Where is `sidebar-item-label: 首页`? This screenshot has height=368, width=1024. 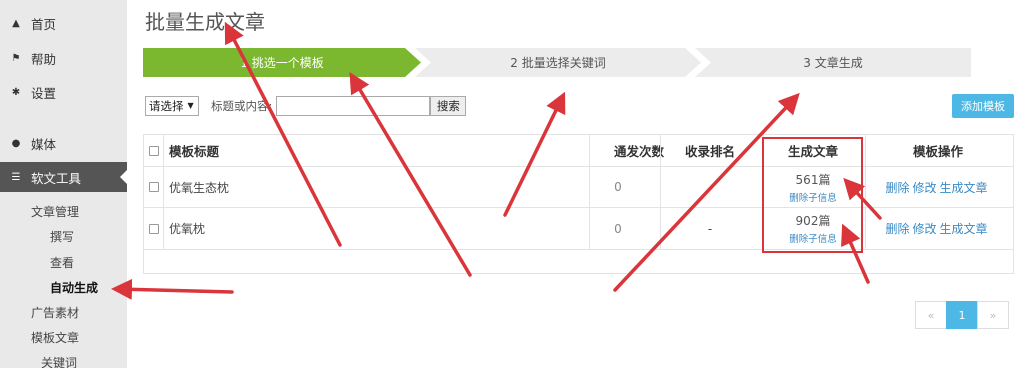 sidebar-item-label: 首页 is located at coordinates (44, 24).